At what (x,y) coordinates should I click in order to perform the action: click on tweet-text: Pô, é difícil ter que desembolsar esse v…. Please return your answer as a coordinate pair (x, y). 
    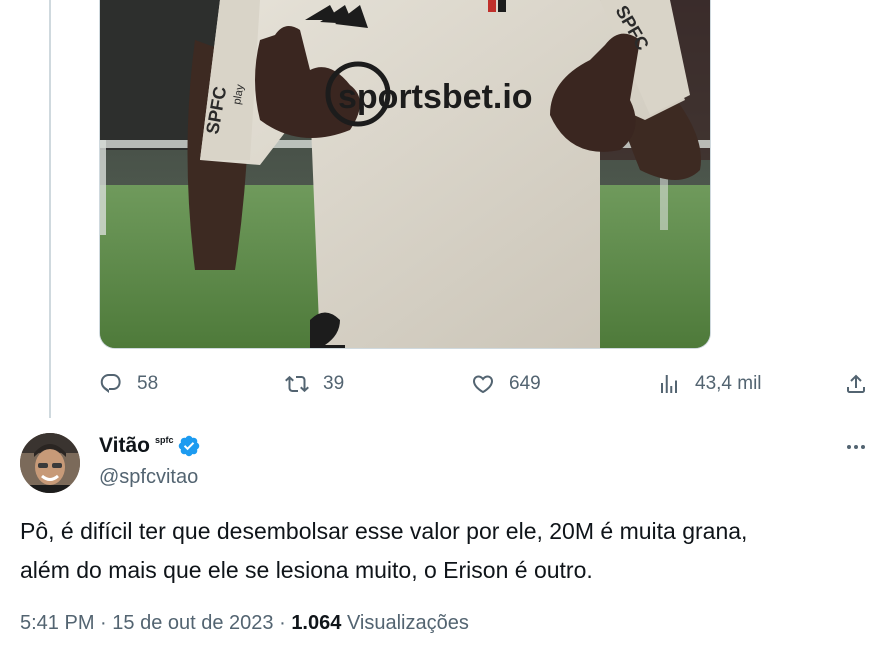
    Looking at the image, I should click on (450, 551).